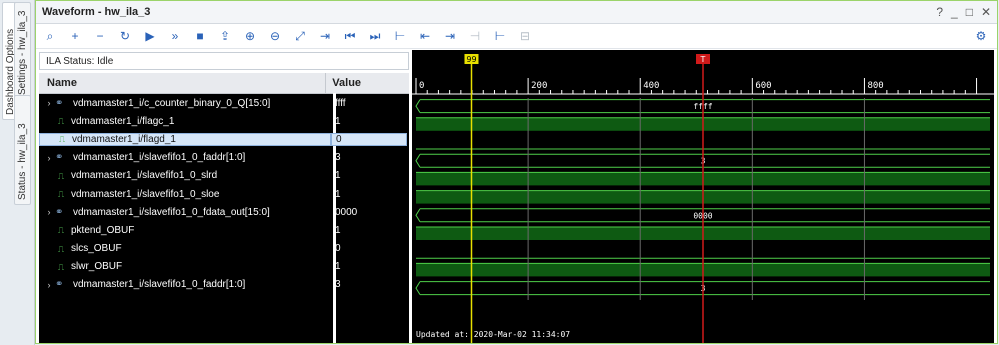 This screenshot has width=999, height=345. I want to click on close-icon: ✕, so click(986, 12).